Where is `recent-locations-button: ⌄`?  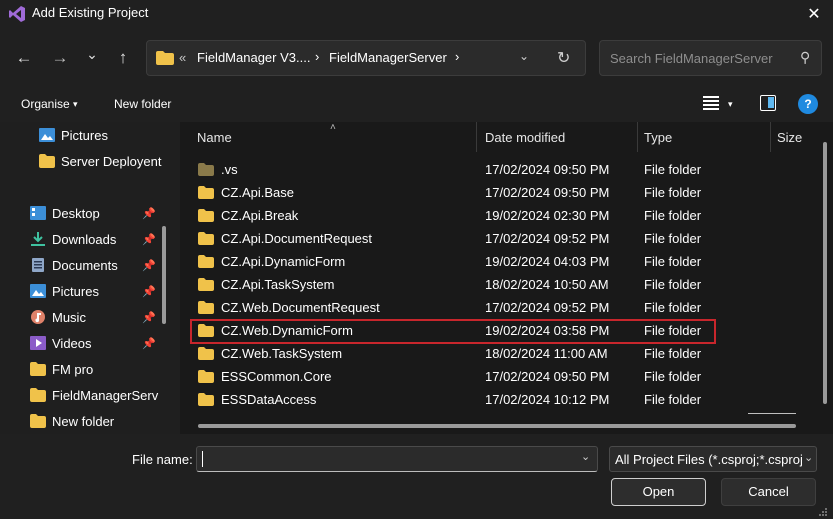
recent-locations-button: ⌄ is located at coordinates (92, 54).